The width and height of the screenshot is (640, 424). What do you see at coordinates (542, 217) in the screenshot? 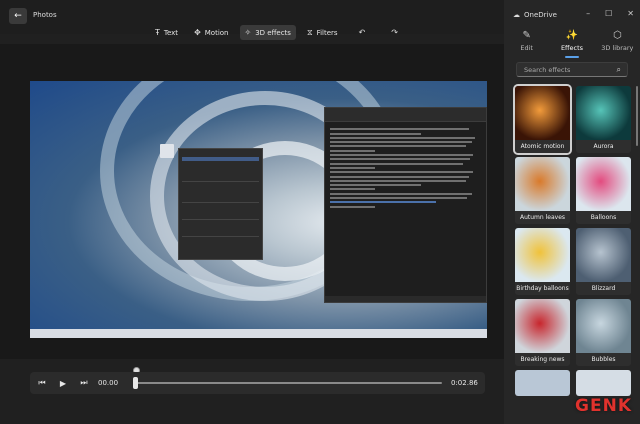
I see `effect-label: Autumn leaves` at bounding box center [542, 217].